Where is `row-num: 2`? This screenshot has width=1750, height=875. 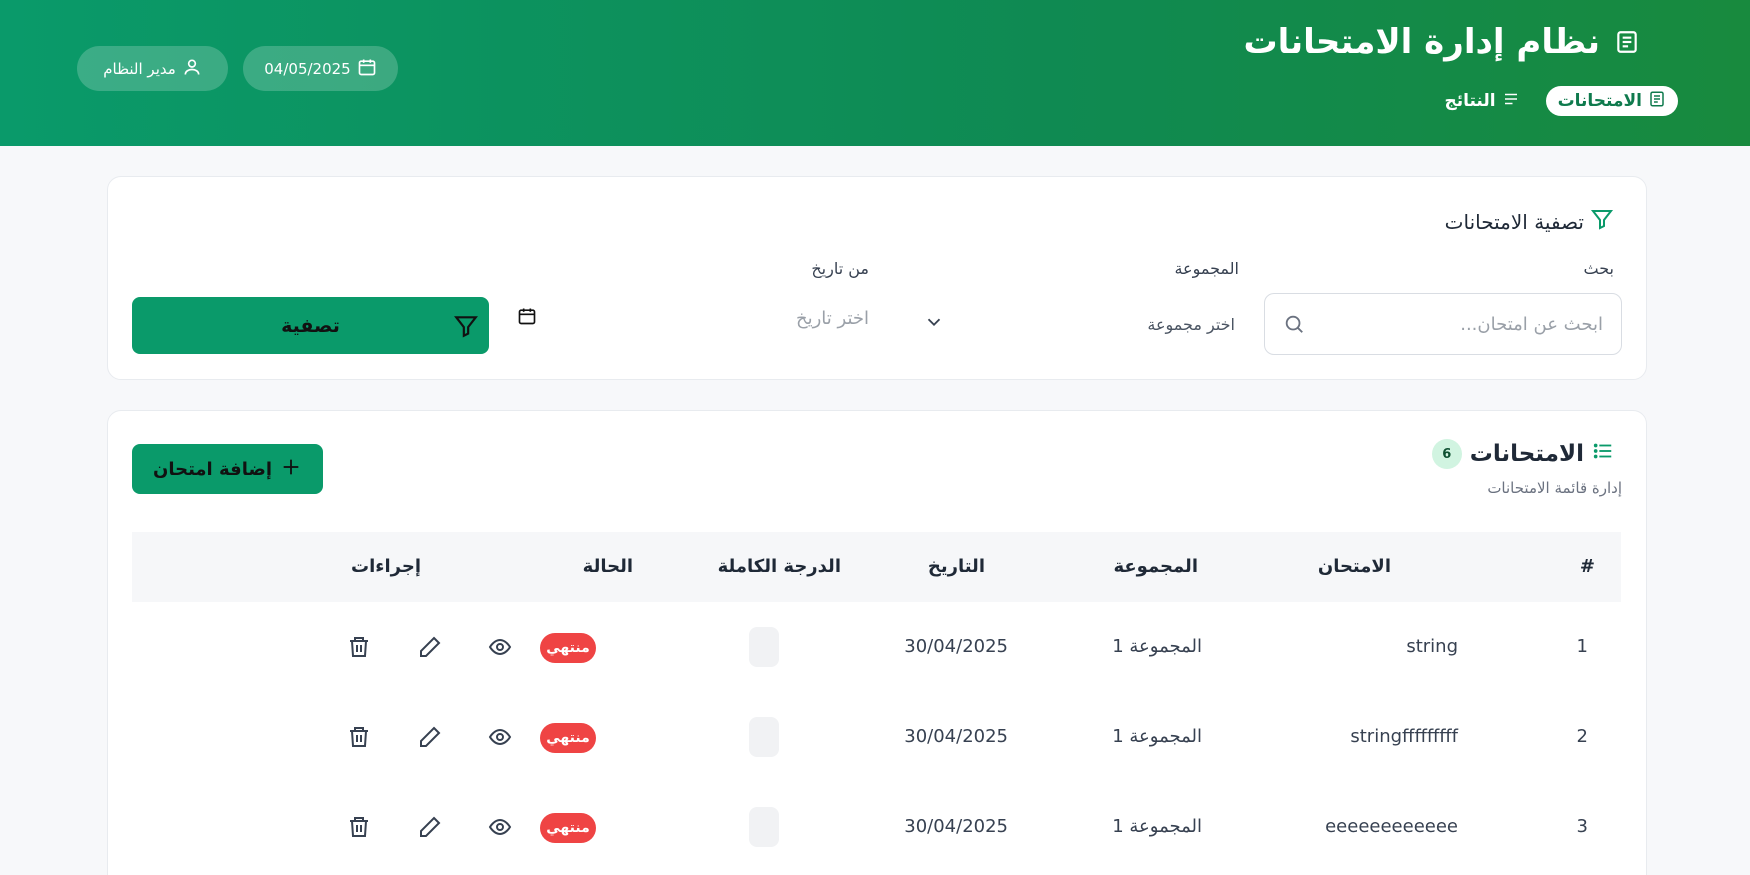 row-num: 2 is located at coordinates (1582, 736).